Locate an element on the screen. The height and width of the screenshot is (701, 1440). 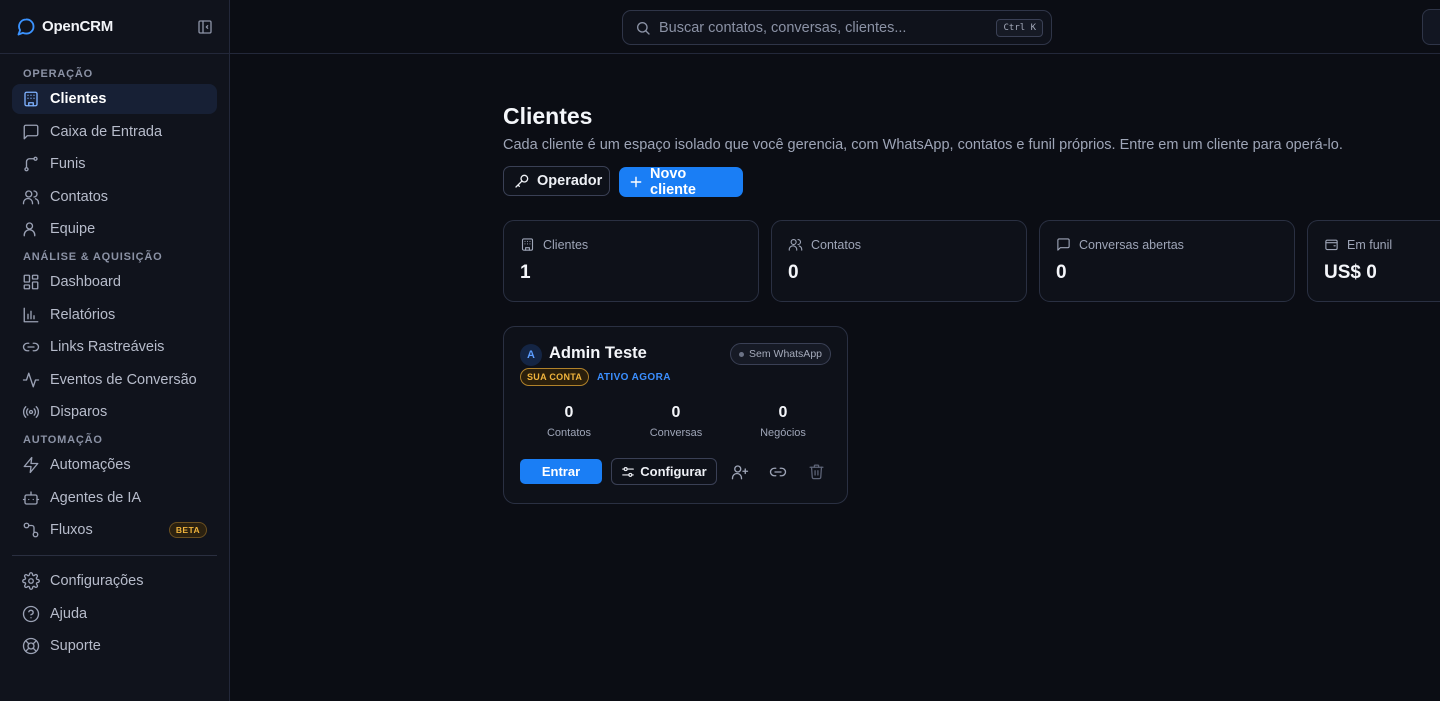
topbar-action-button is located at coordinates (1431, 27).